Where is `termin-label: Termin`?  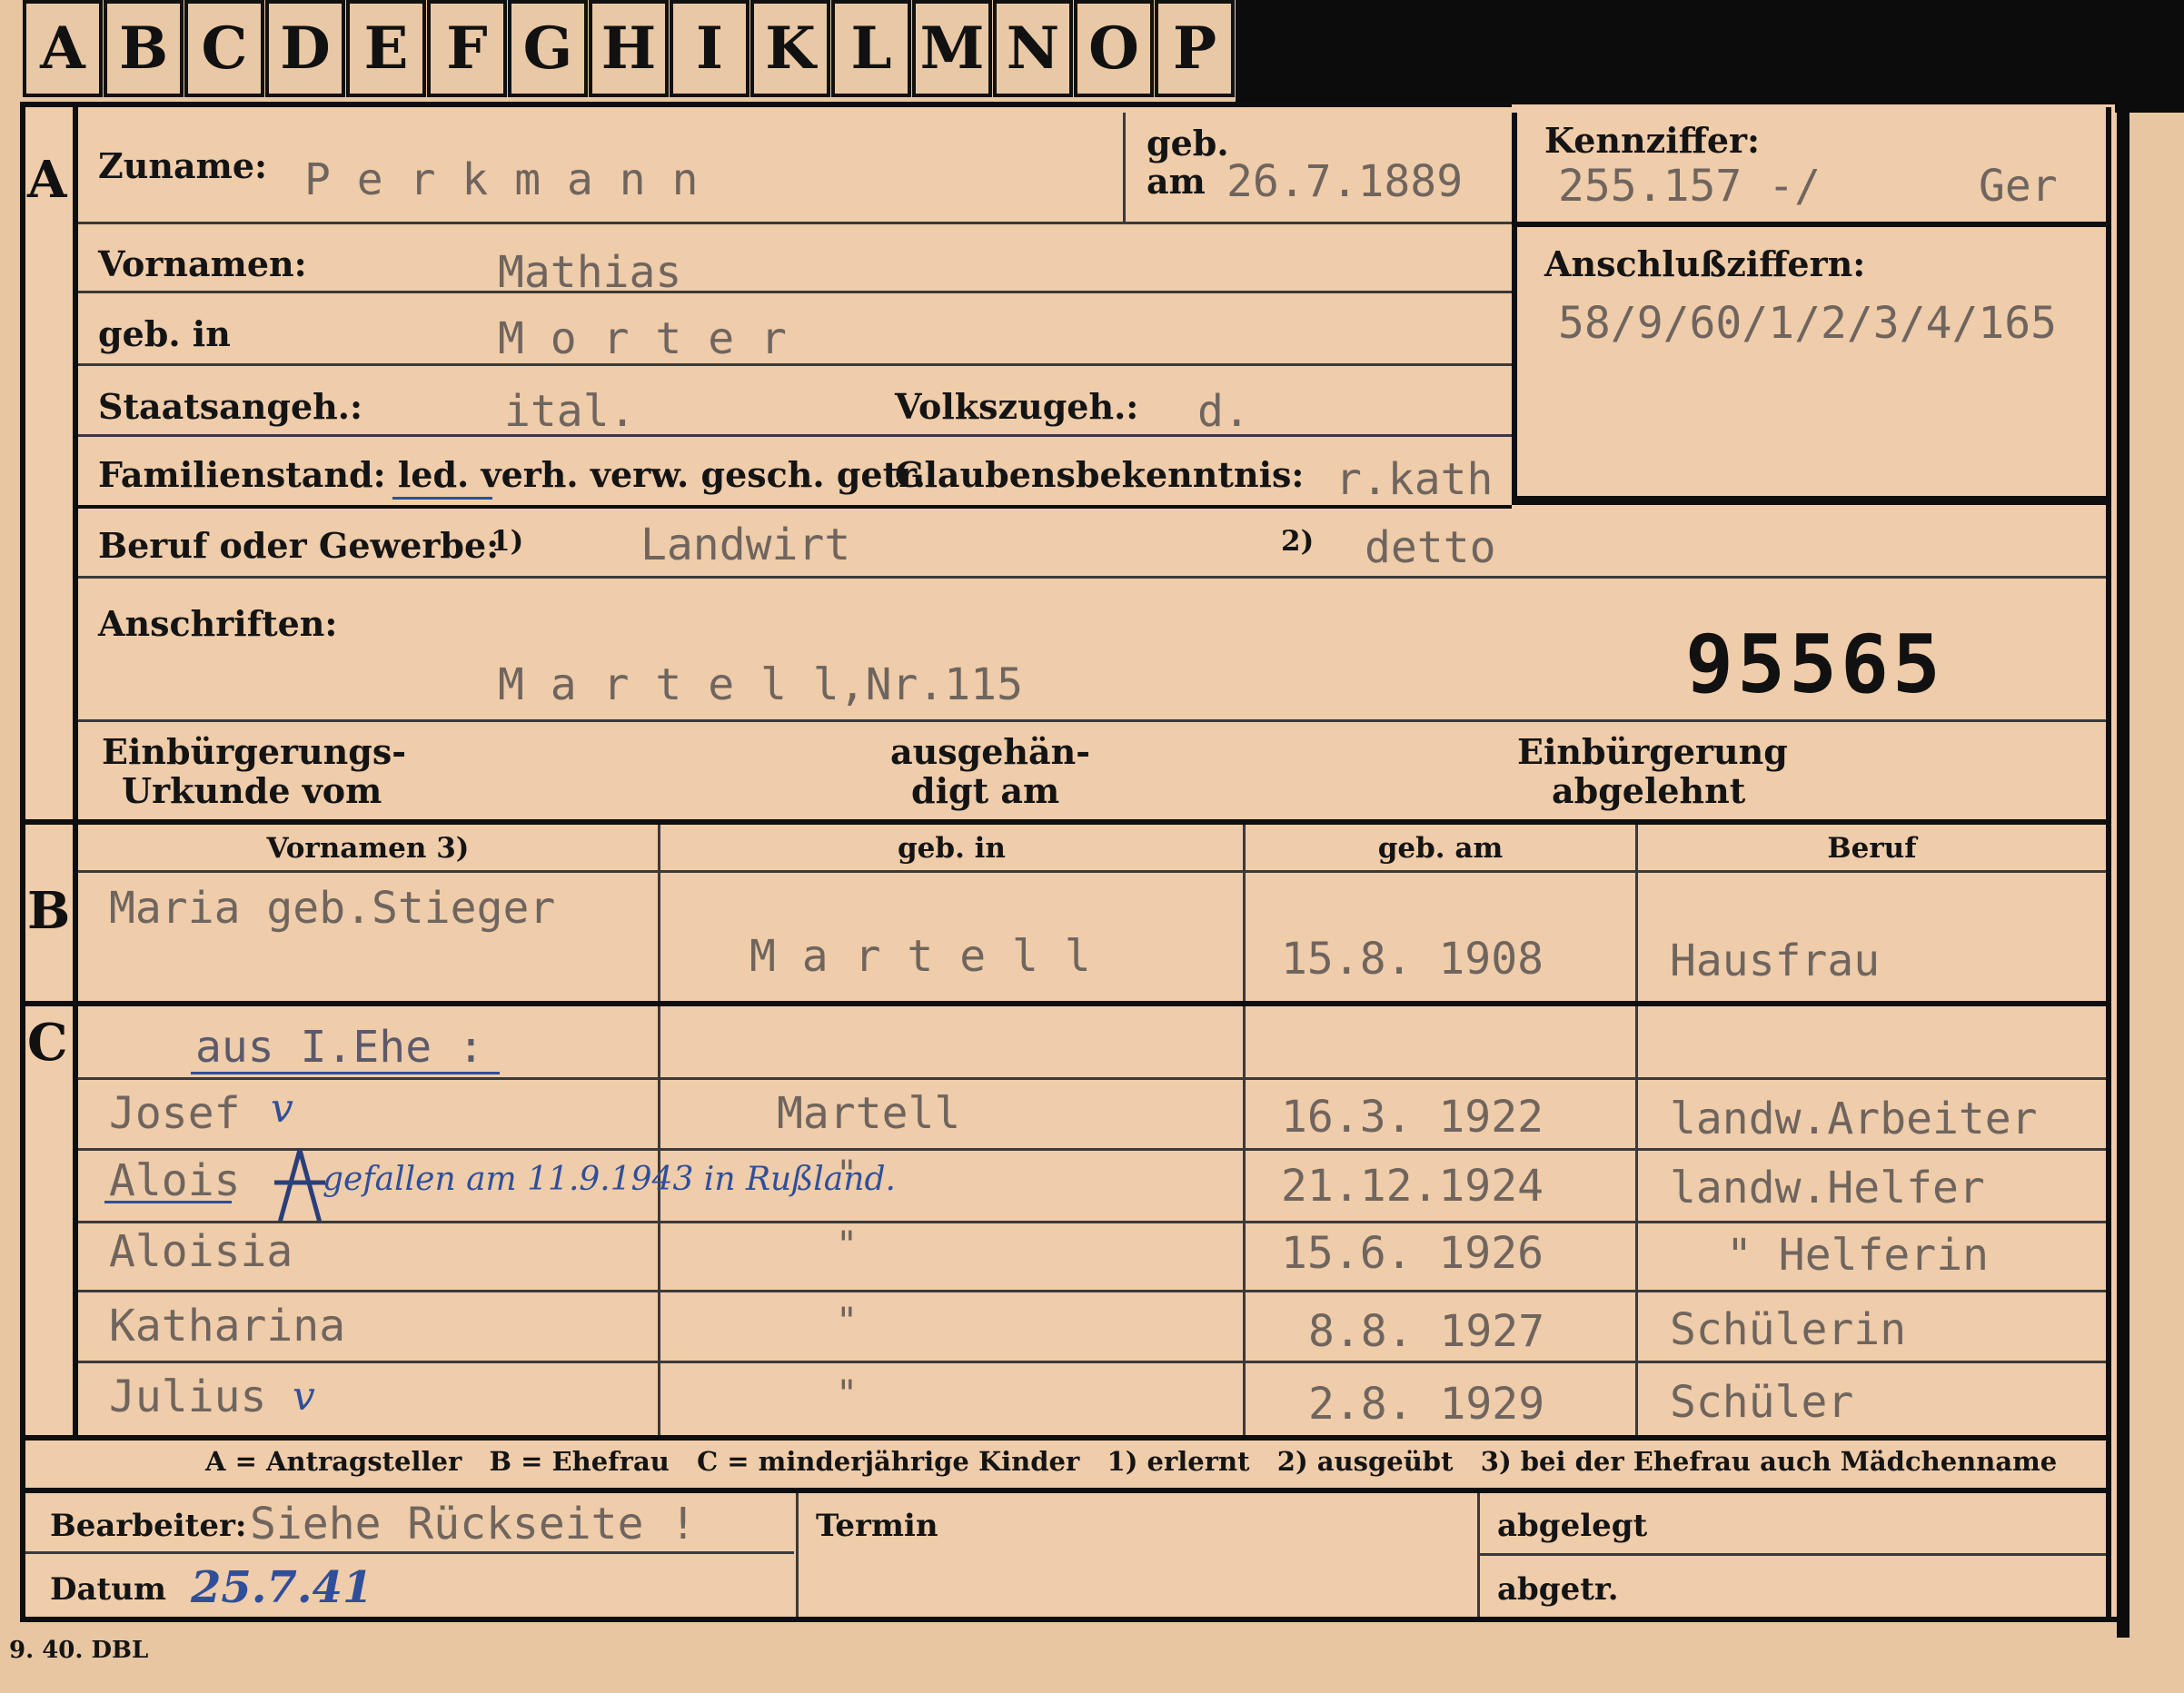
termin-label: Termin is located at coordinates (877, 1526).